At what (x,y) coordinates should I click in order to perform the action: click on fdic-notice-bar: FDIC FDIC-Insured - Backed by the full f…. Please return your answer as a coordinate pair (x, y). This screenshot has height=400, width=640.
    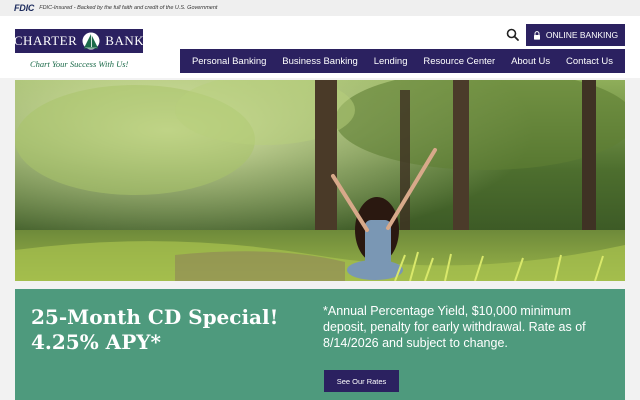
    Looking at the image, I should click on (320, 8).